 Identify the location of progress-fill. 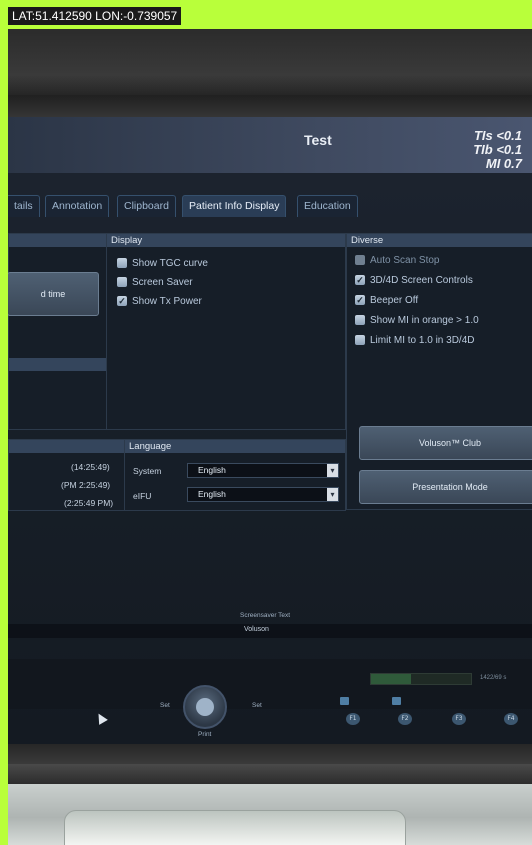
(391, 679).